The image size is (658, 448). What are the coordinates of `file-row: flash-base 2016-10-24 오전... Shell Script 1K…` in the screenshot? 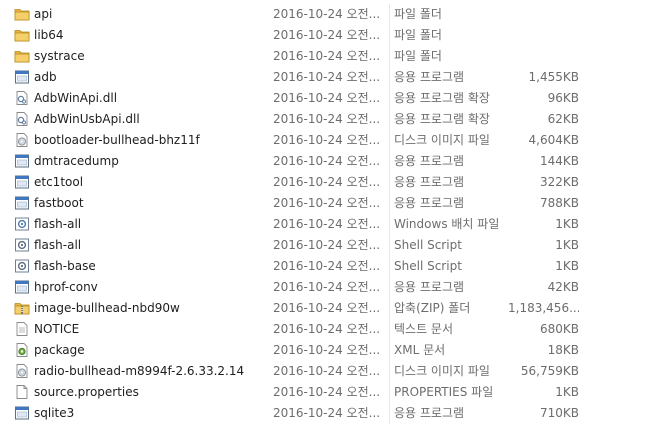 It's located at (329, 266).